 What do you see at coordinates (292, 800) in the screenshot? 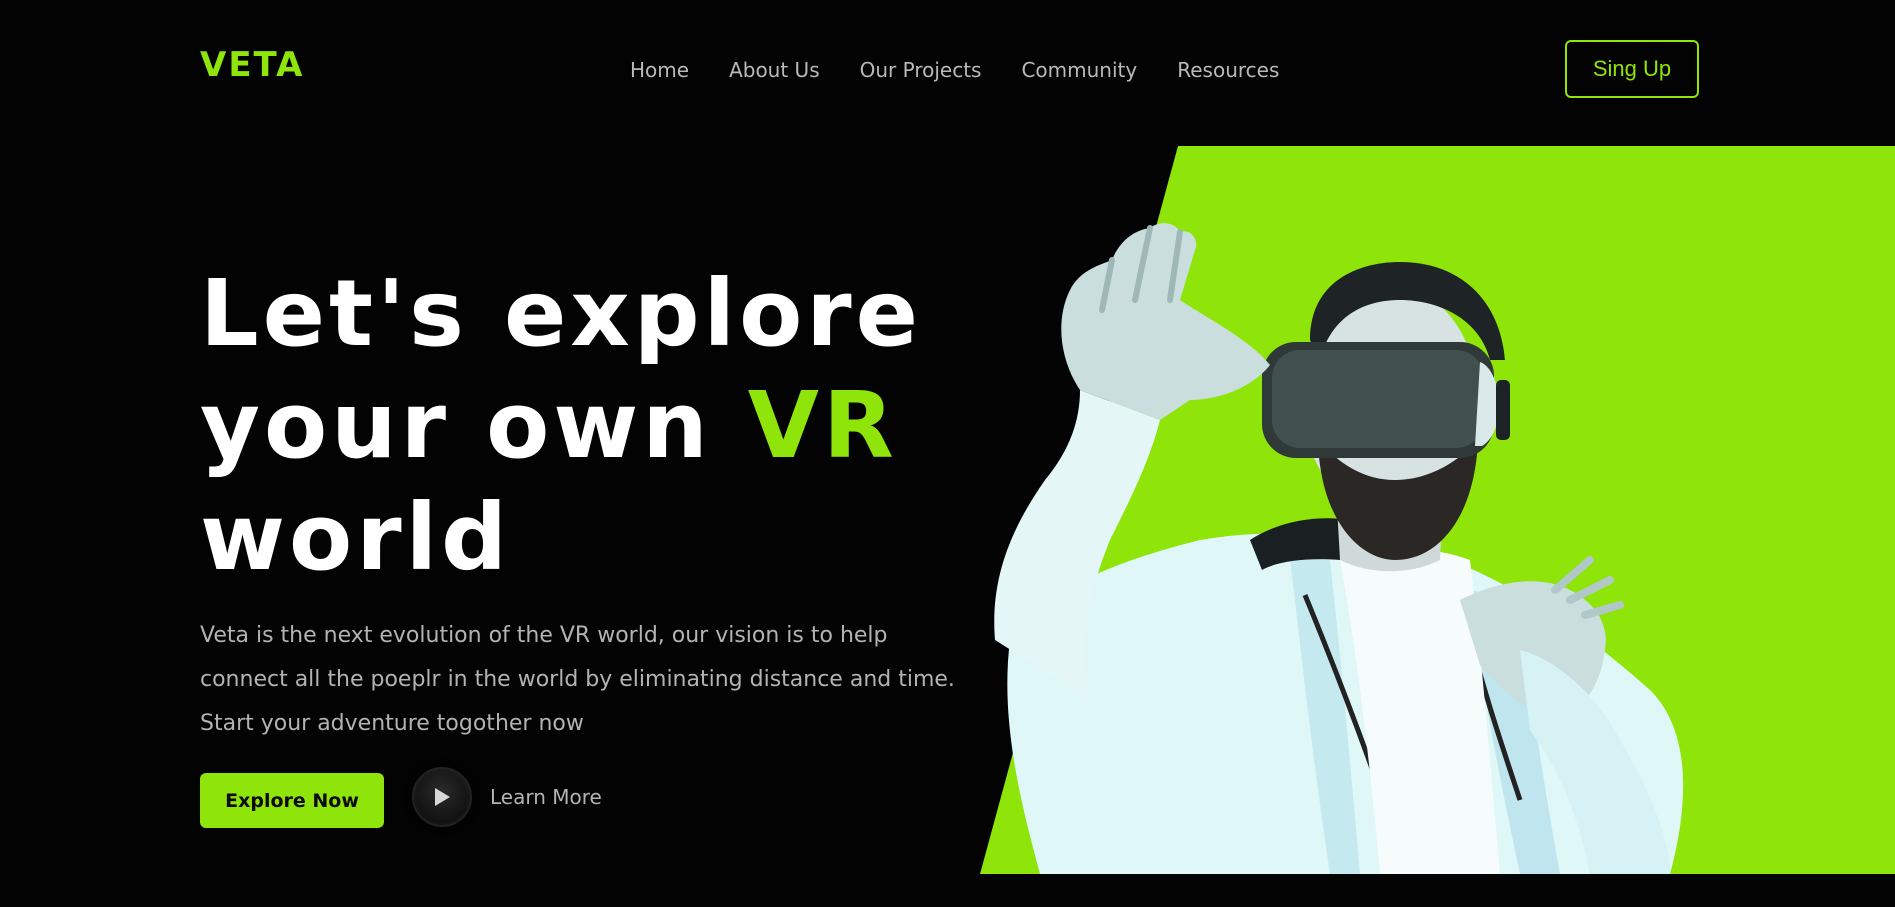
I see `explore-now-button: Explore Now` at bounding box center [292, 800].